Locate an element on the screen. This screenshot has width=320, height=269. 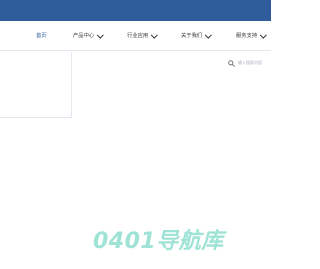
main-navigation: 首页 产品中心 行业应用 关于我们 服务支持 is located at coordinates (135, 36).